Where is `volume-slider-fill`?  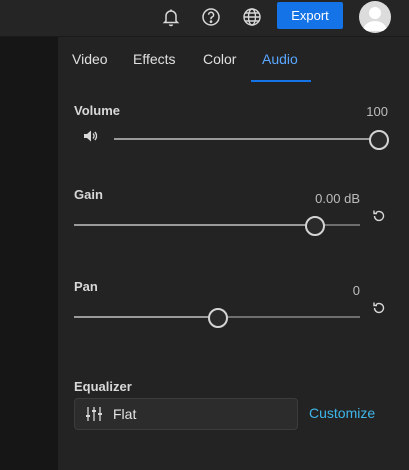
volume-slider-fill is located at coordinates (246, 139).